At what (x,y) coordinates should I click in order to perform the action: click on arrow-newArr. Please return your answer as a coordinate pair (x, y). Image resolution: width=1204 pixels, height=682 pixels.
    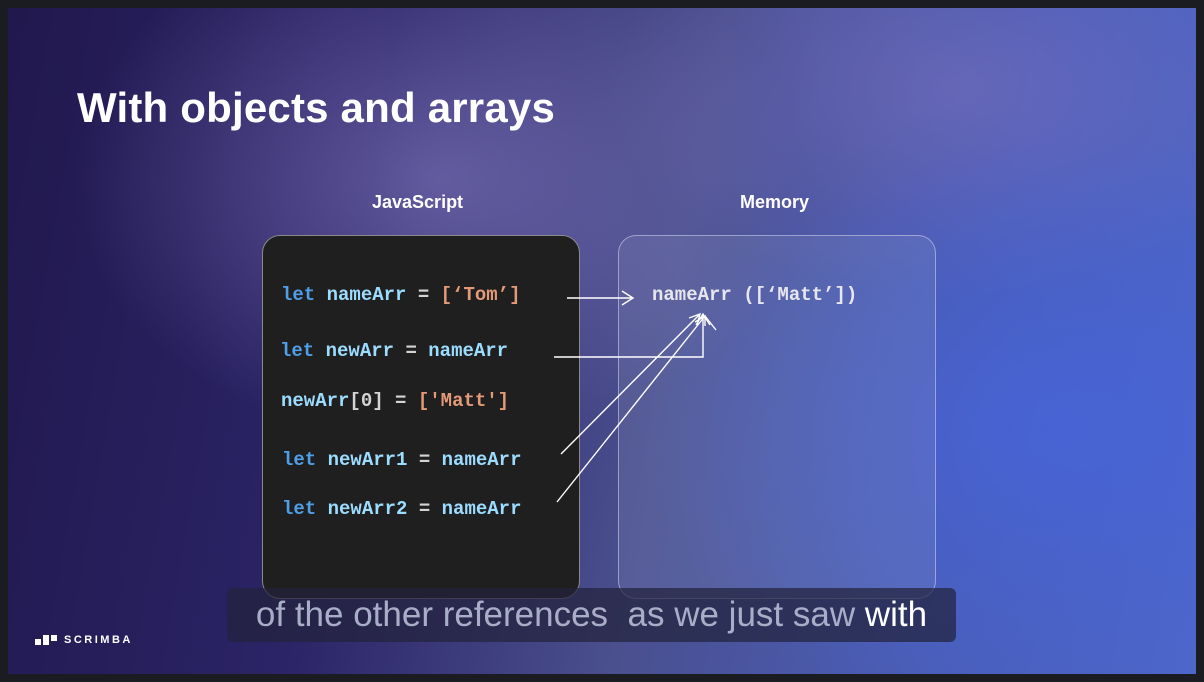
    Looking at the image, I should click on (632, 335).